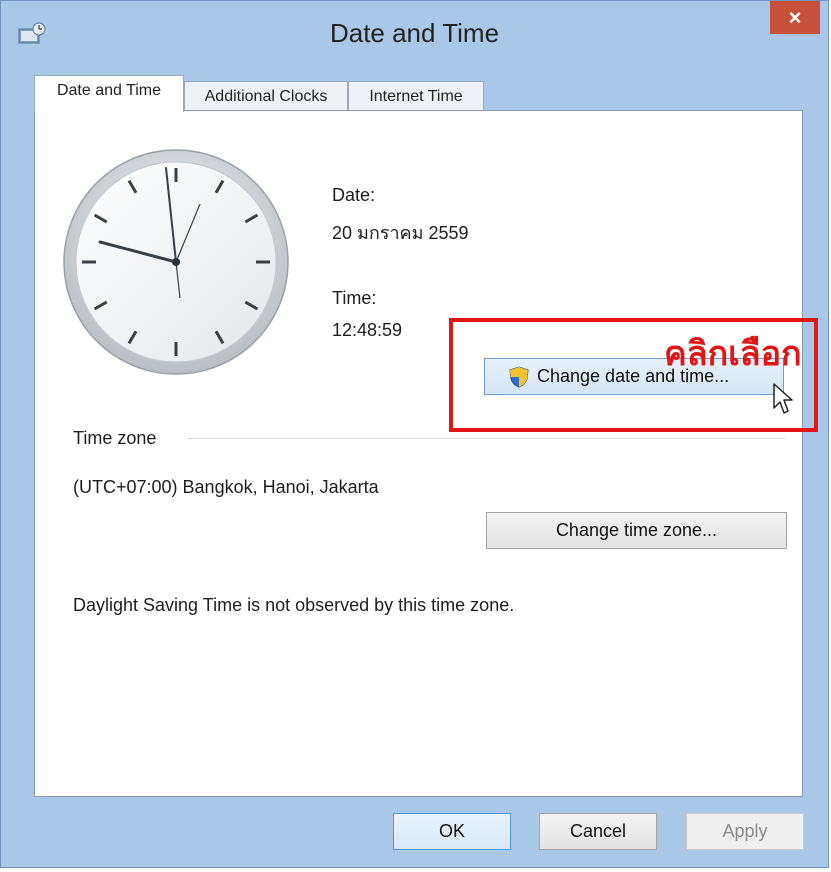 The image size is (831, 872). What do you see at coordinates (486, 438) in the screenshot?
I see `section-divider` at bounding box center [486, 438].